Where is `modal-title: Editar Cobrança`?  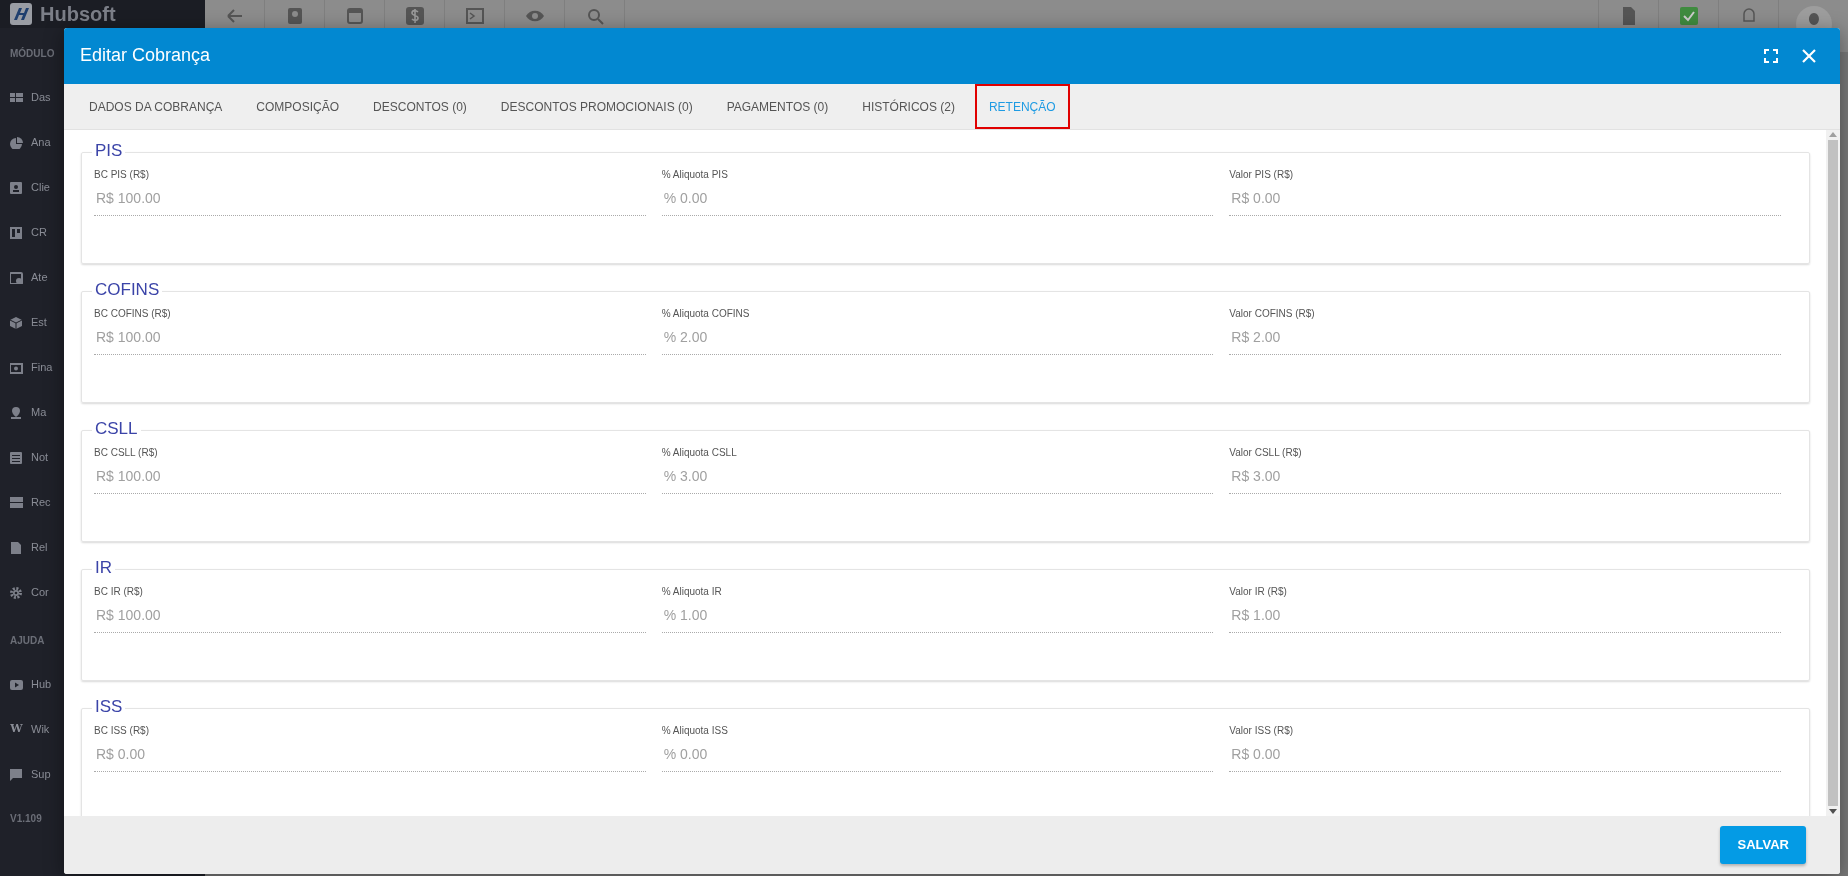
modal-title: Editar Cobrança is located at coordinates (146, 56).